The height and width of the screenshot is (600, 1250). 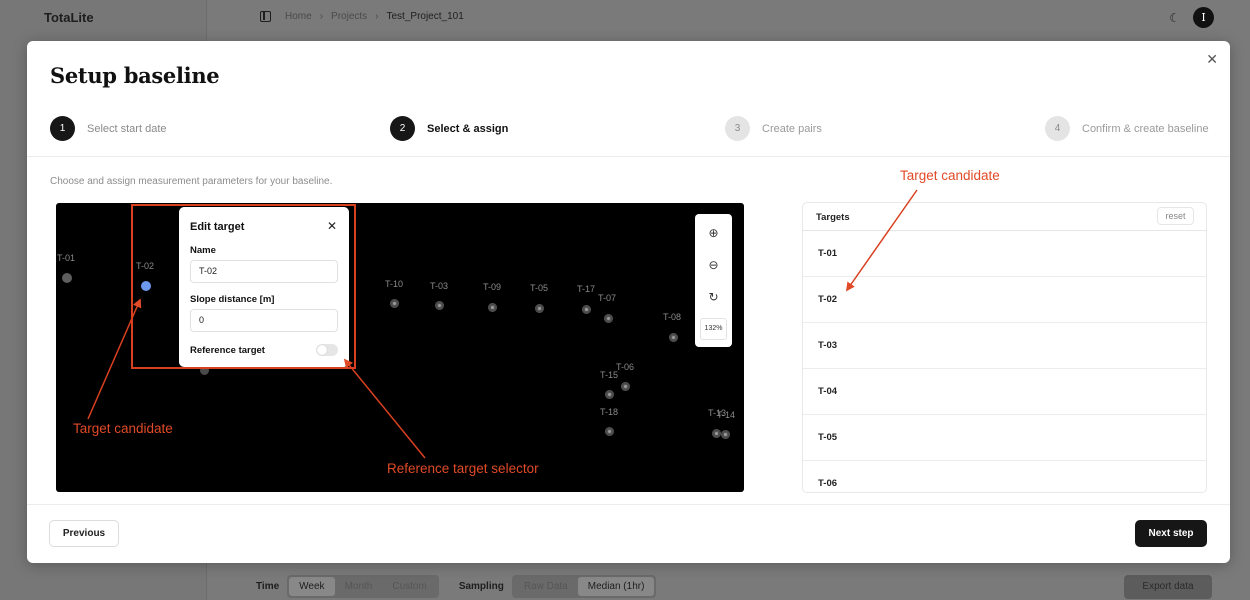 What do you see at coordinates (394, 284) in the screenshot?
I see `target-label: T-10` at bounding box center [394, 284].